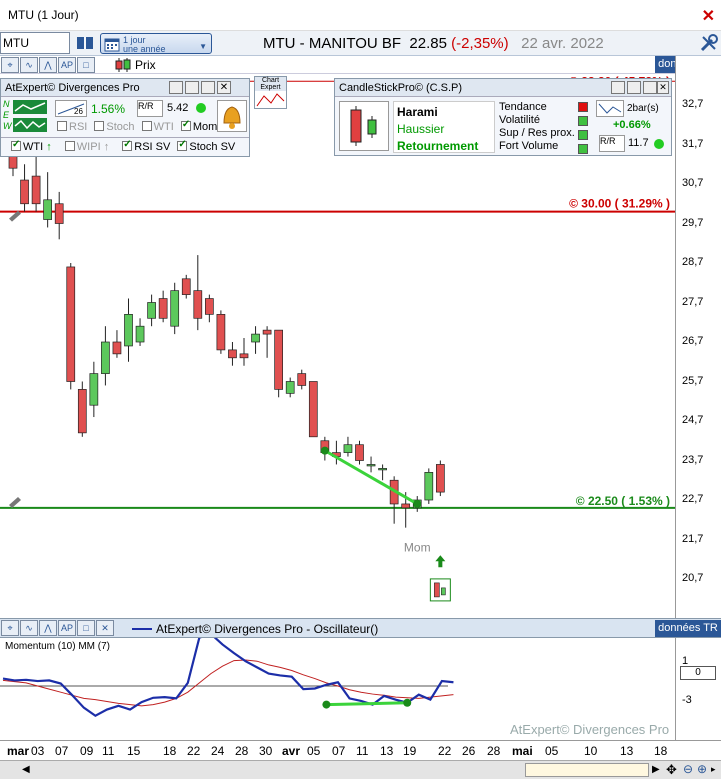 This screenshot has height=779, width=721. I want to click on date-tick: 05, so click(552, 751).